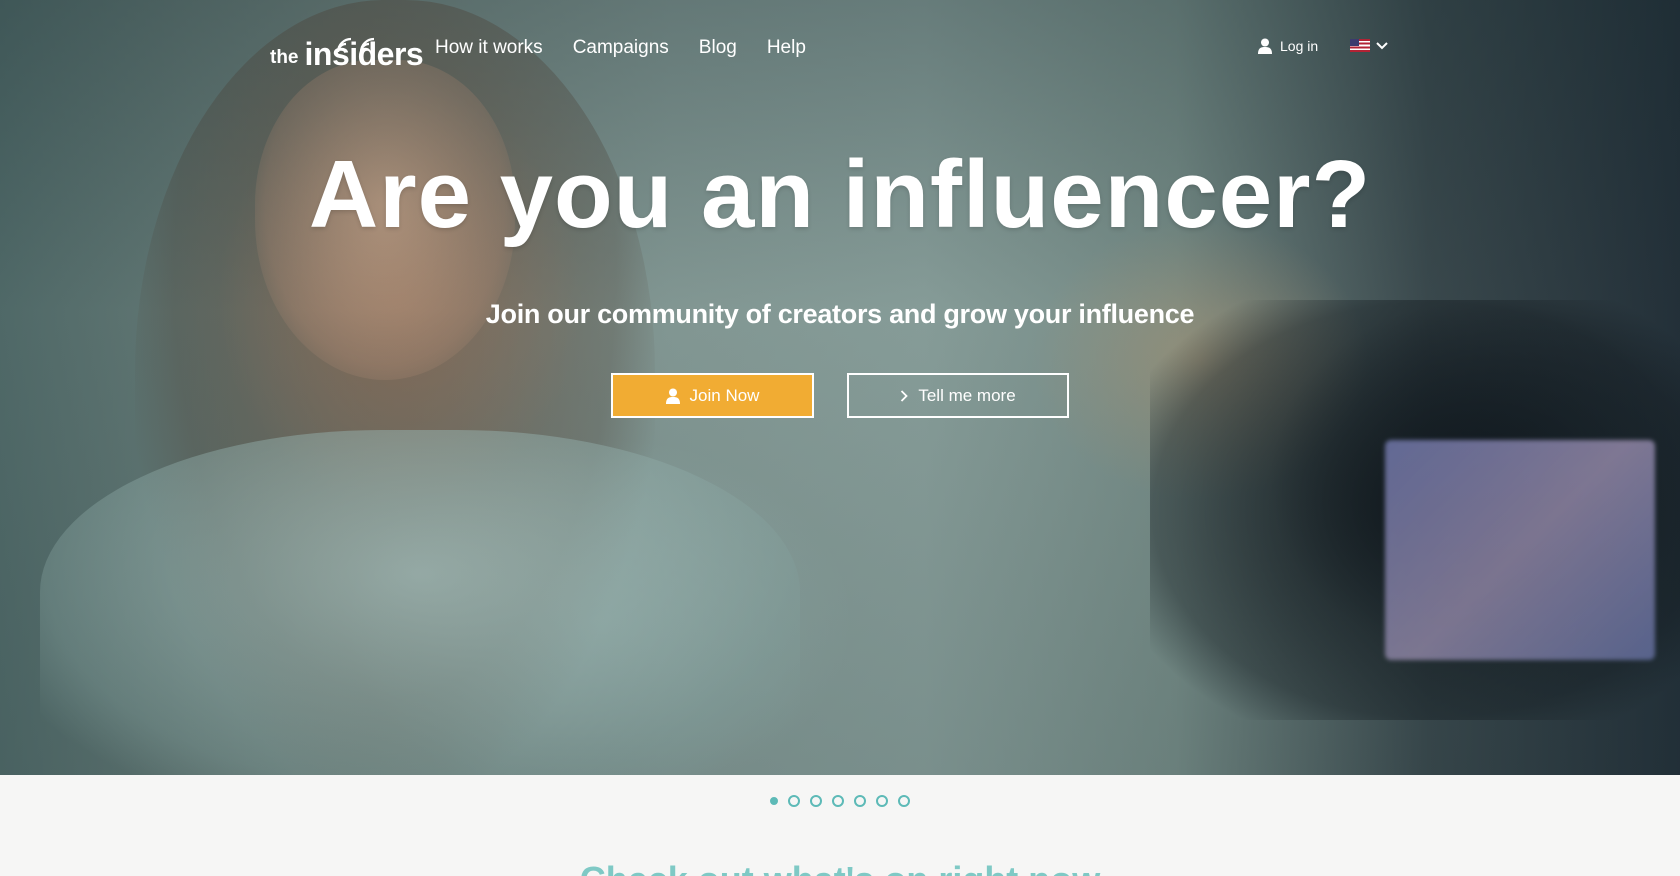 The image size is (1680, 876). What do you see at coordinates (786, 48) in the screenshot?
I see `nav-link-help: Help` at bounding box center [786, 48].